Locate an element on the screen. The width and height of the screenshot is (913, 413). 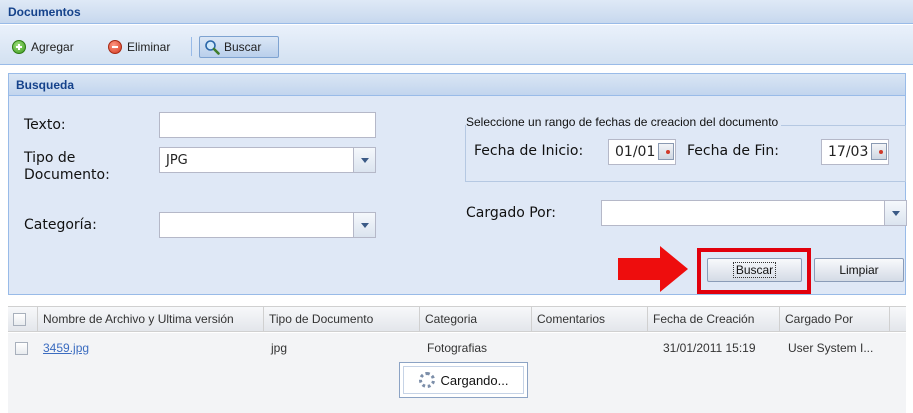
doc-type-value: JPG is located at coordinates (177, 160).